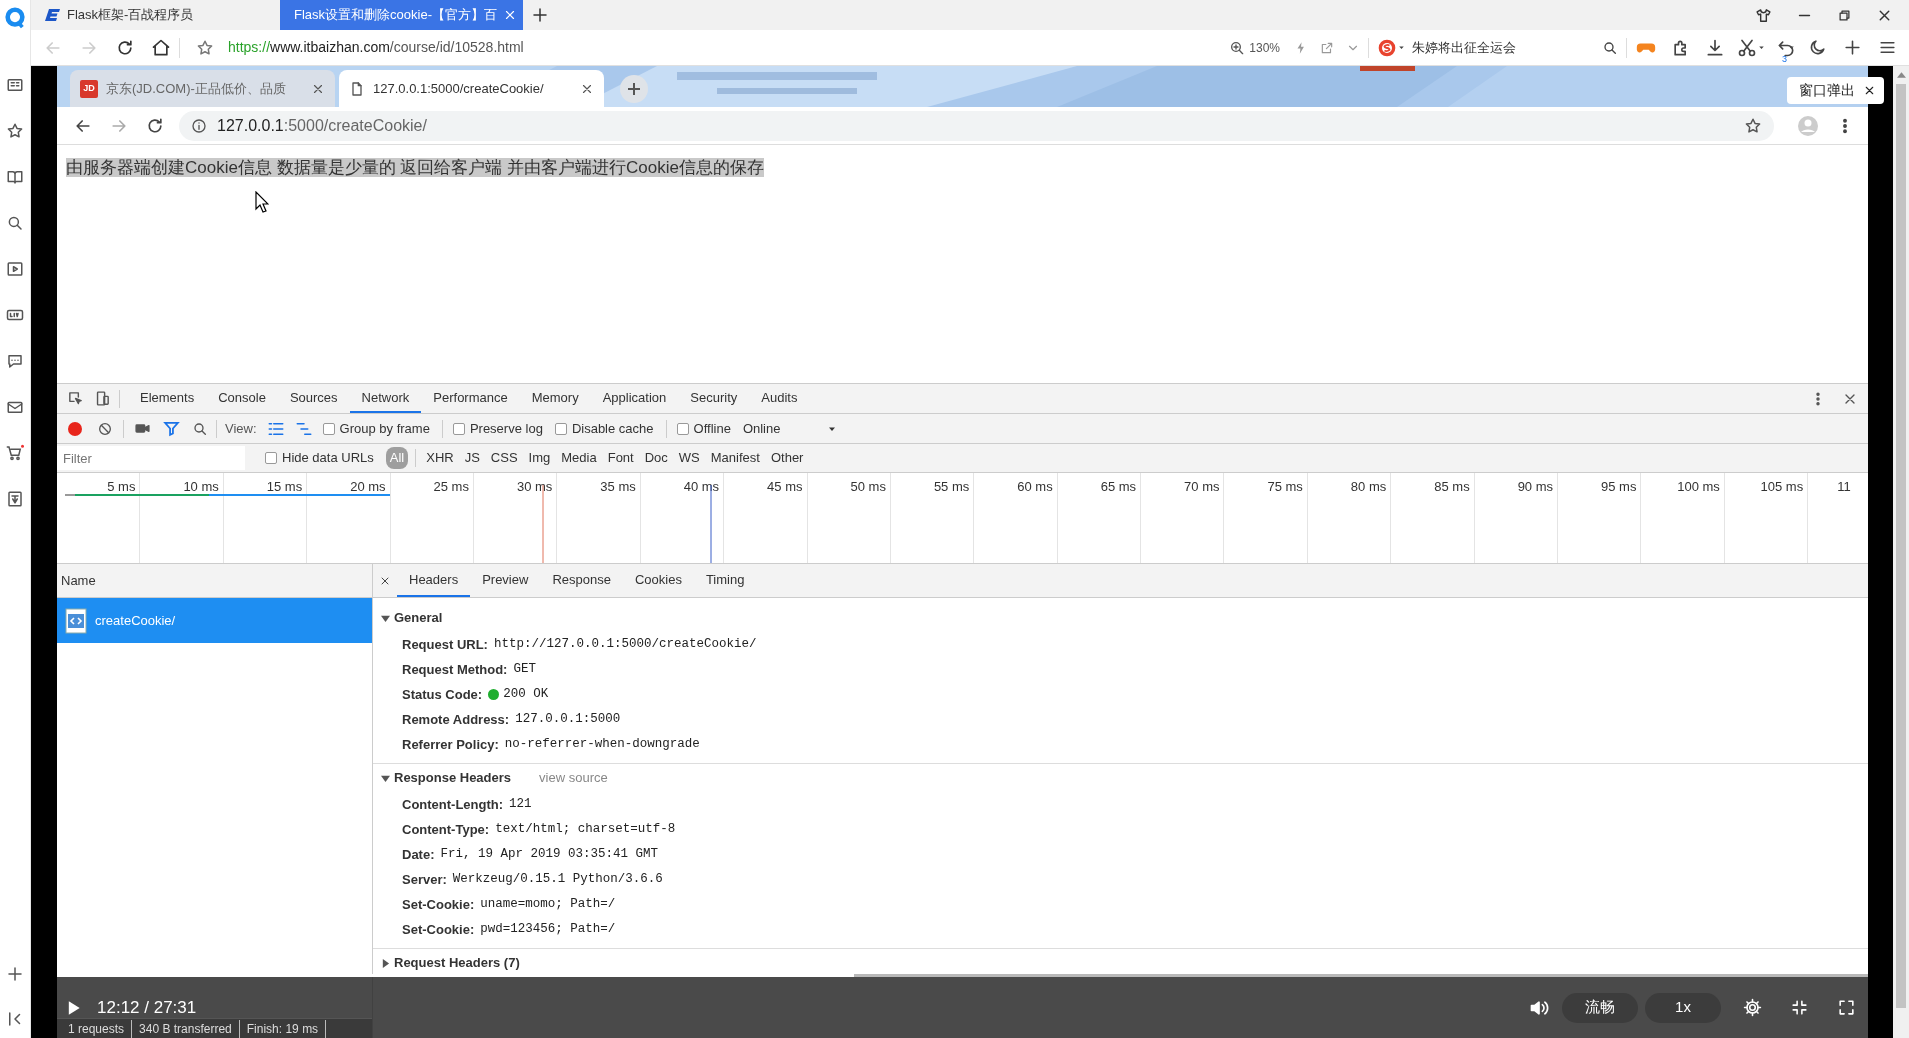 This screenshot has height=1038, width=1909. I want to click on zoom-icon, so click(1237, 47).